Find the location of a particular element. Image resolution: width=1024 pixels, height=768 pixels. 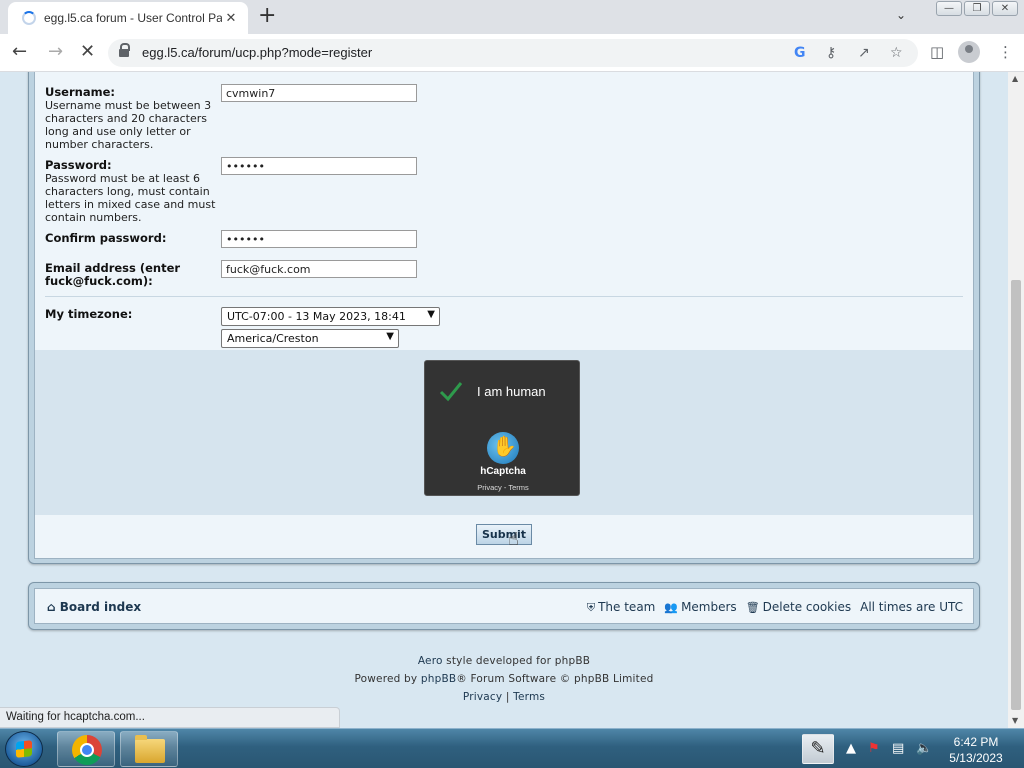

hcaptcha-logo-icon is located at coordinates (503, 448).